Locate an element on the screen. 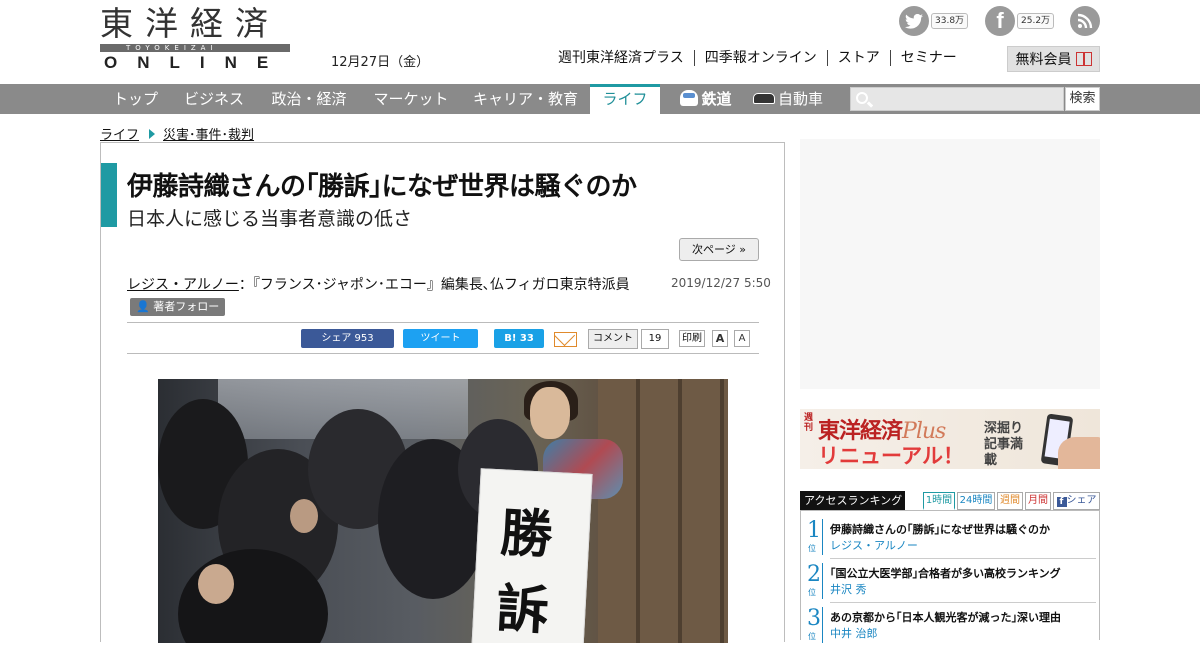  follow-author-button: 👤 著者フォロー is located at coordinates (178, 307).